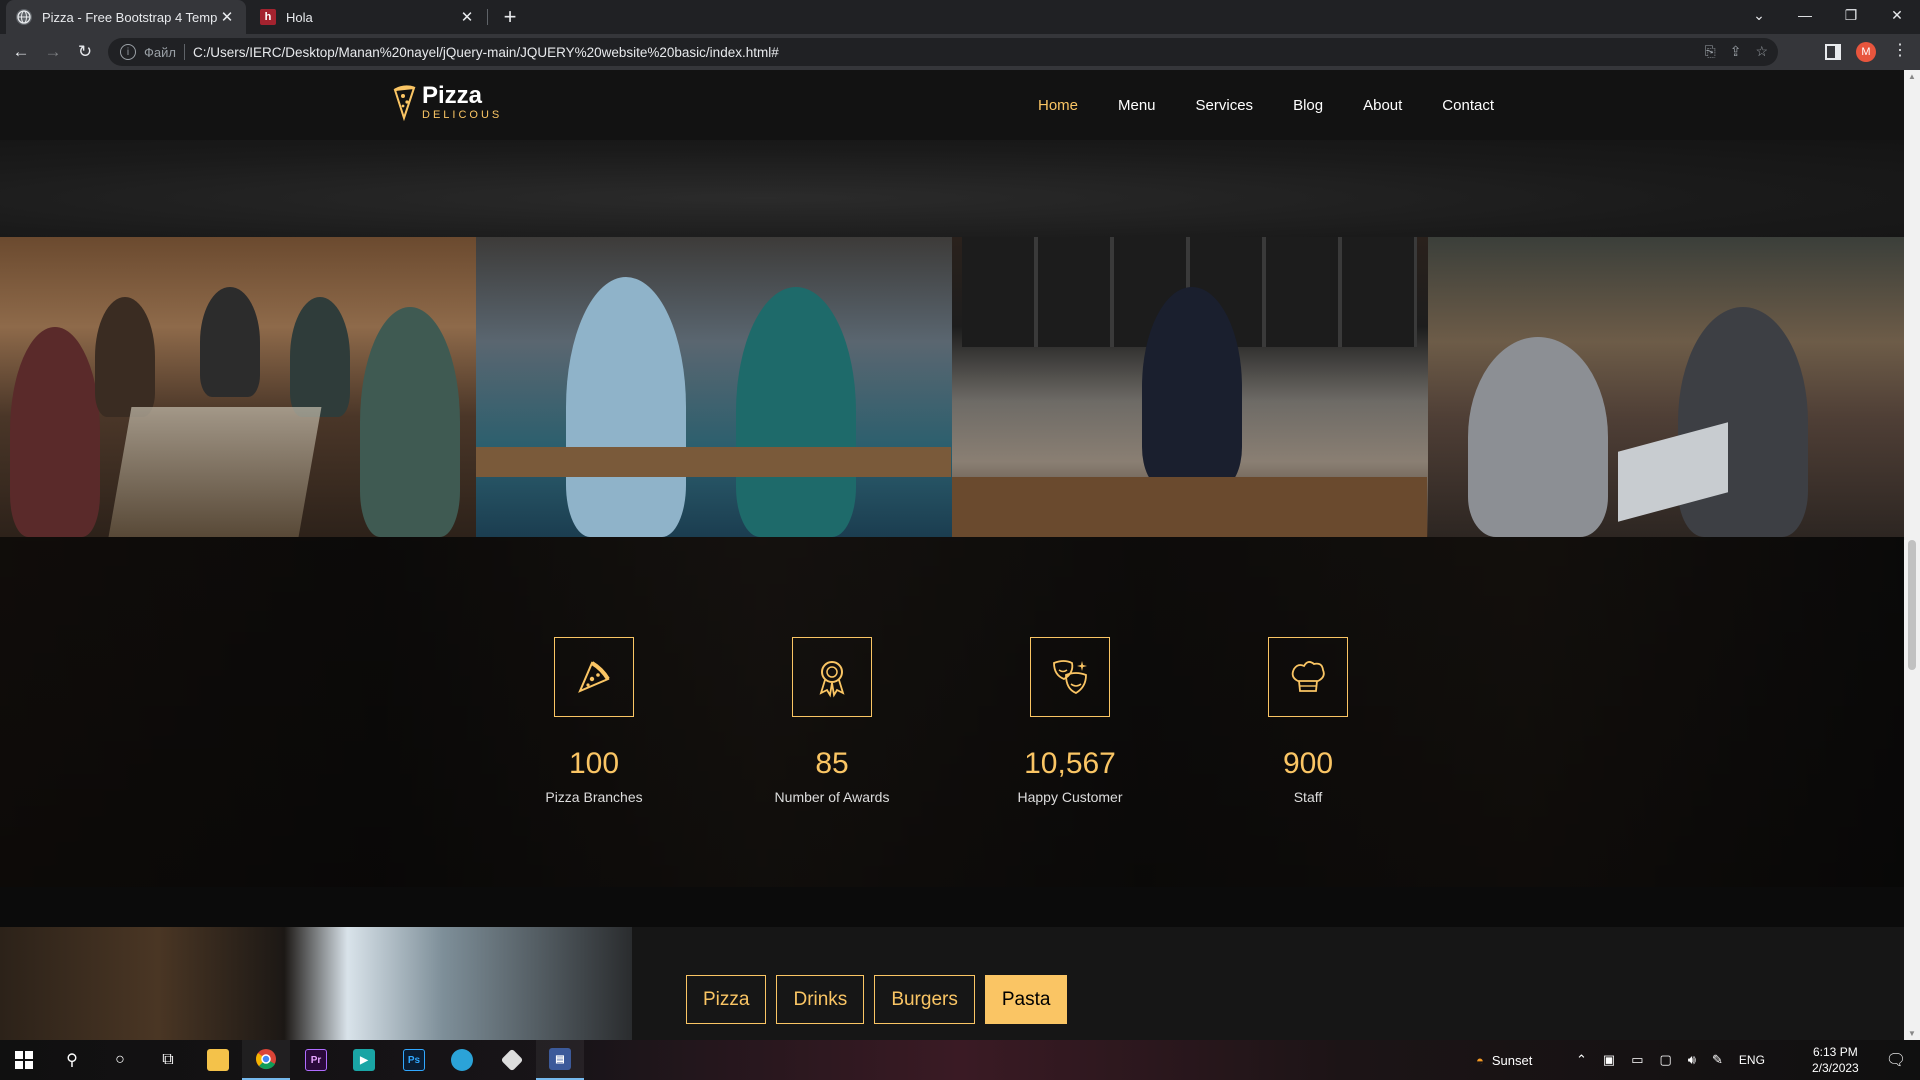  Describe the element at coordinates (1866, 52) in the screenshot. I see `profile-avatar: M` at that location.